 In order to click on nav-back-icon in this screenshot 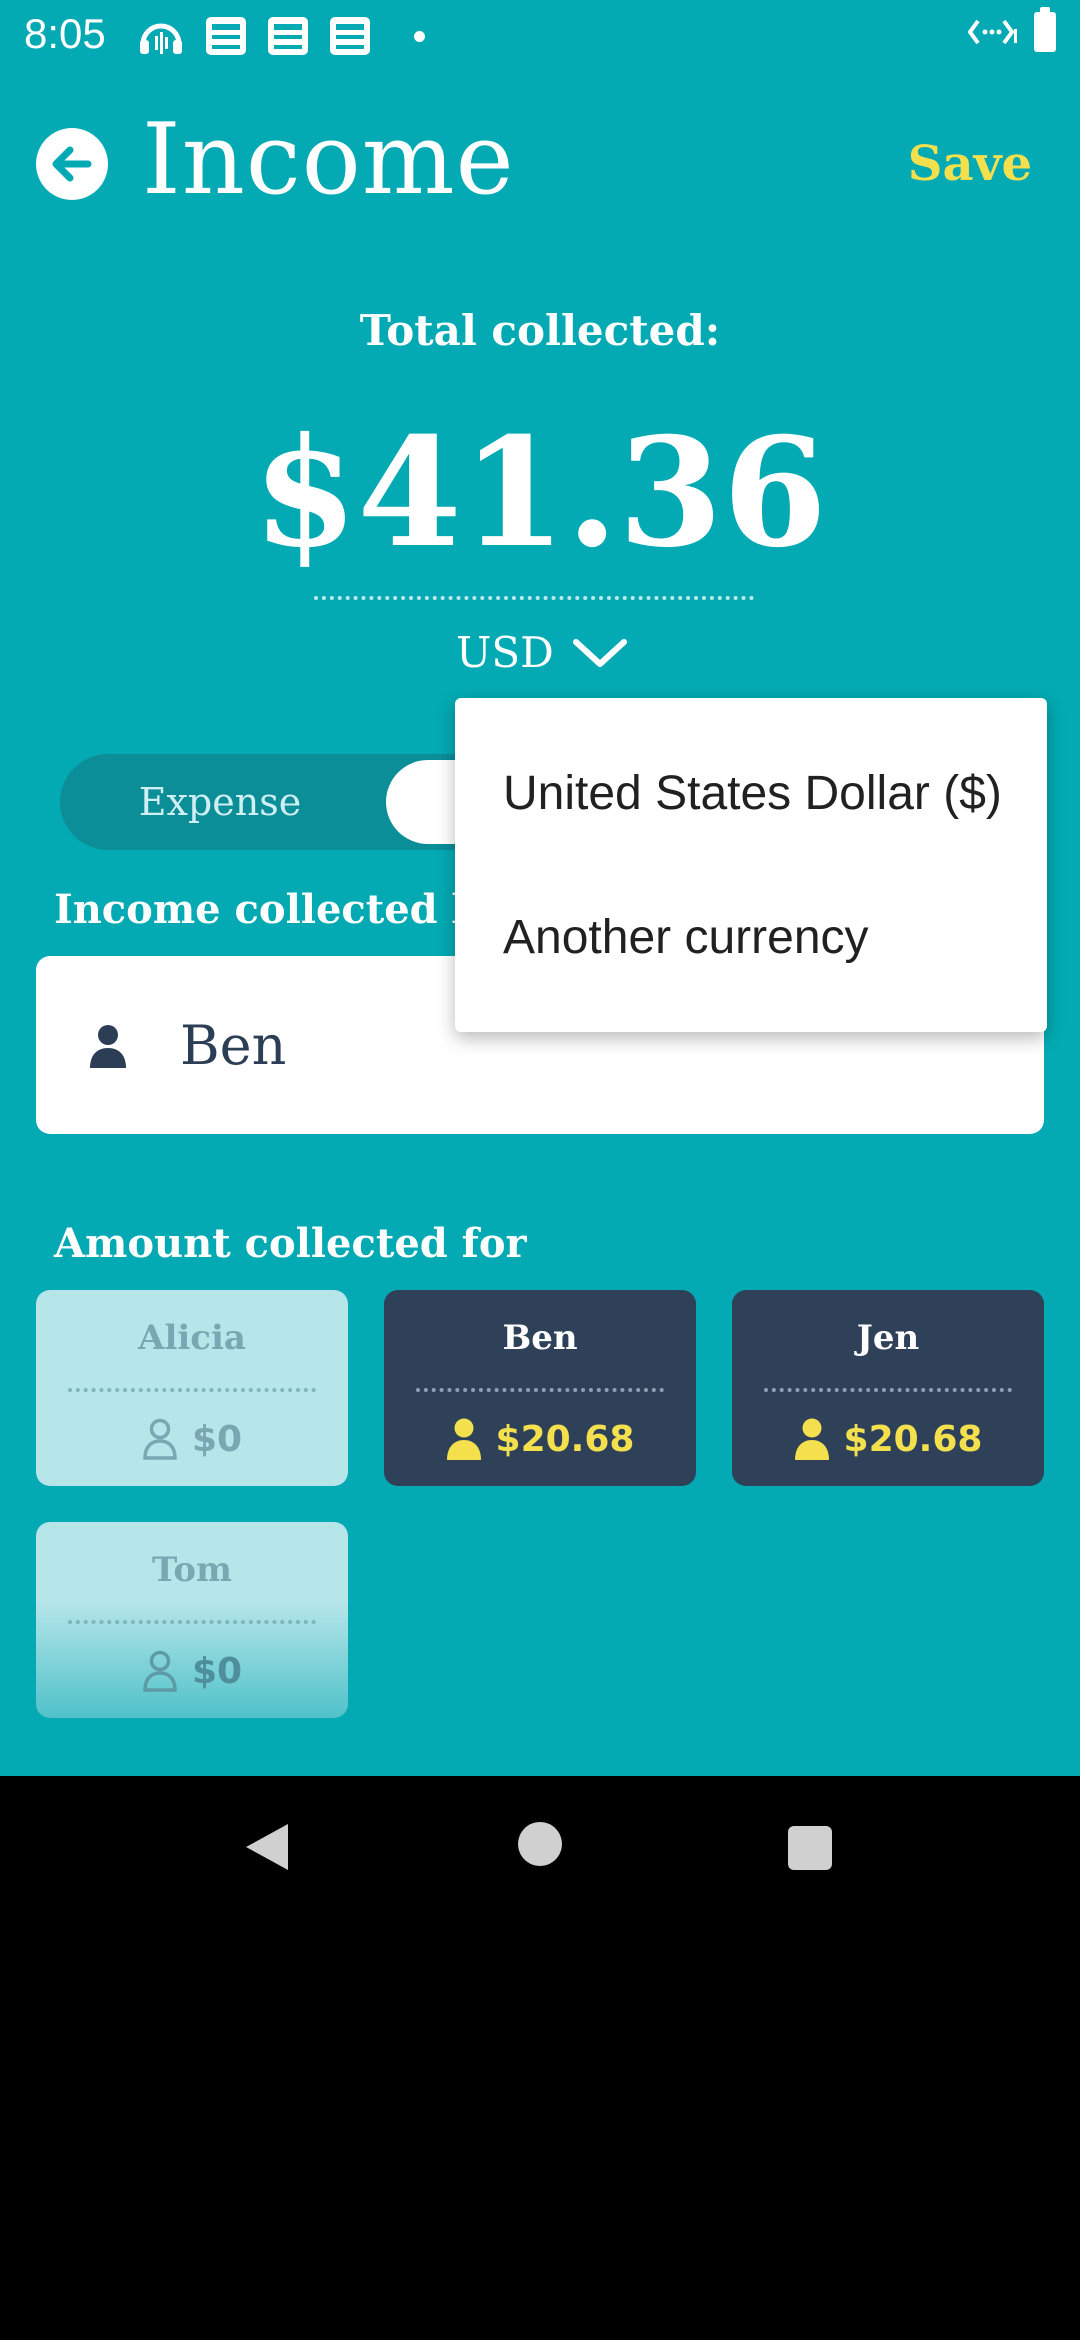, I will do `click(267, 1847)`.